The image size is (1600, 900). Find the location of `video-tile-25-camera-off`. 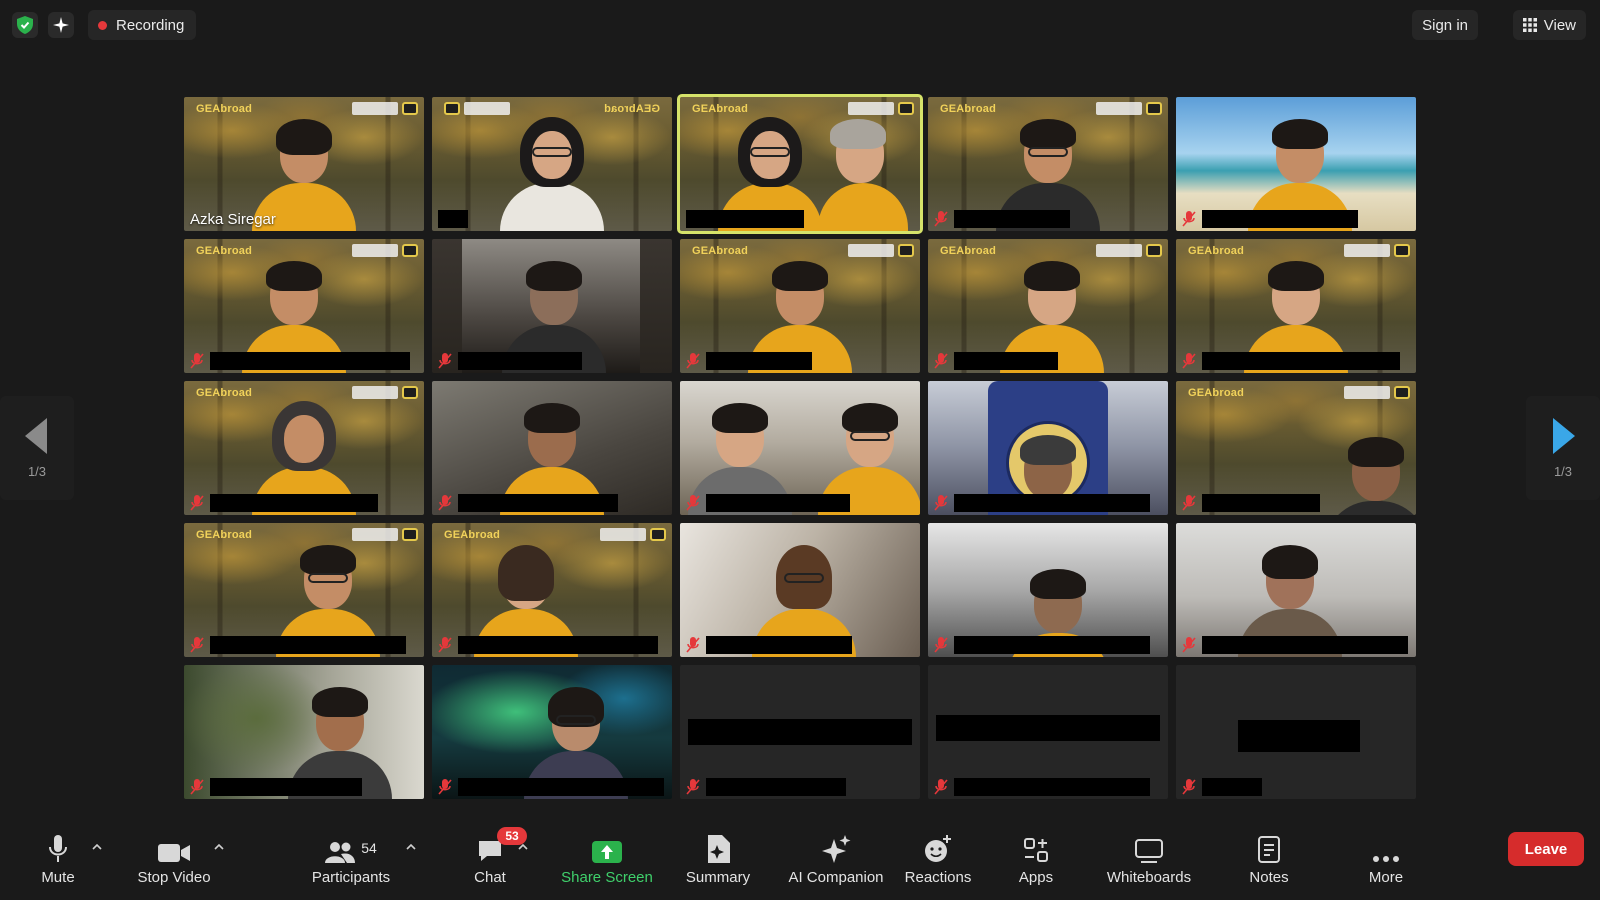

video-tile-25-camera-off is located at coordinates (1296, 732).